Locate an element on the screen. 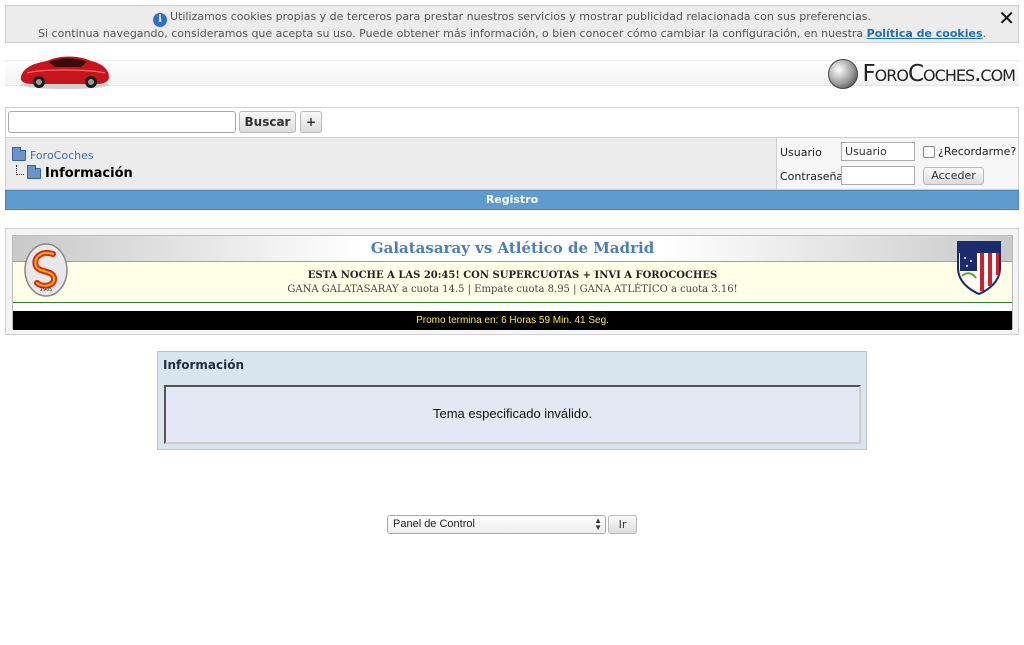  promo-spacer is located at coordinates (512, 307).